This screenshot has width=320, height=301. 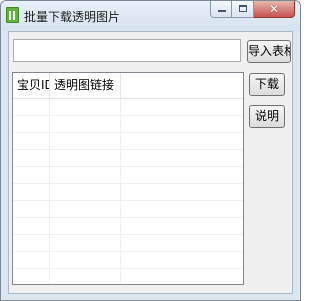 What do you see at coordinates (85, 85) in the screenshot?
I see `column-header-image-link: 透明图链接` at bounding box center [85, 85].